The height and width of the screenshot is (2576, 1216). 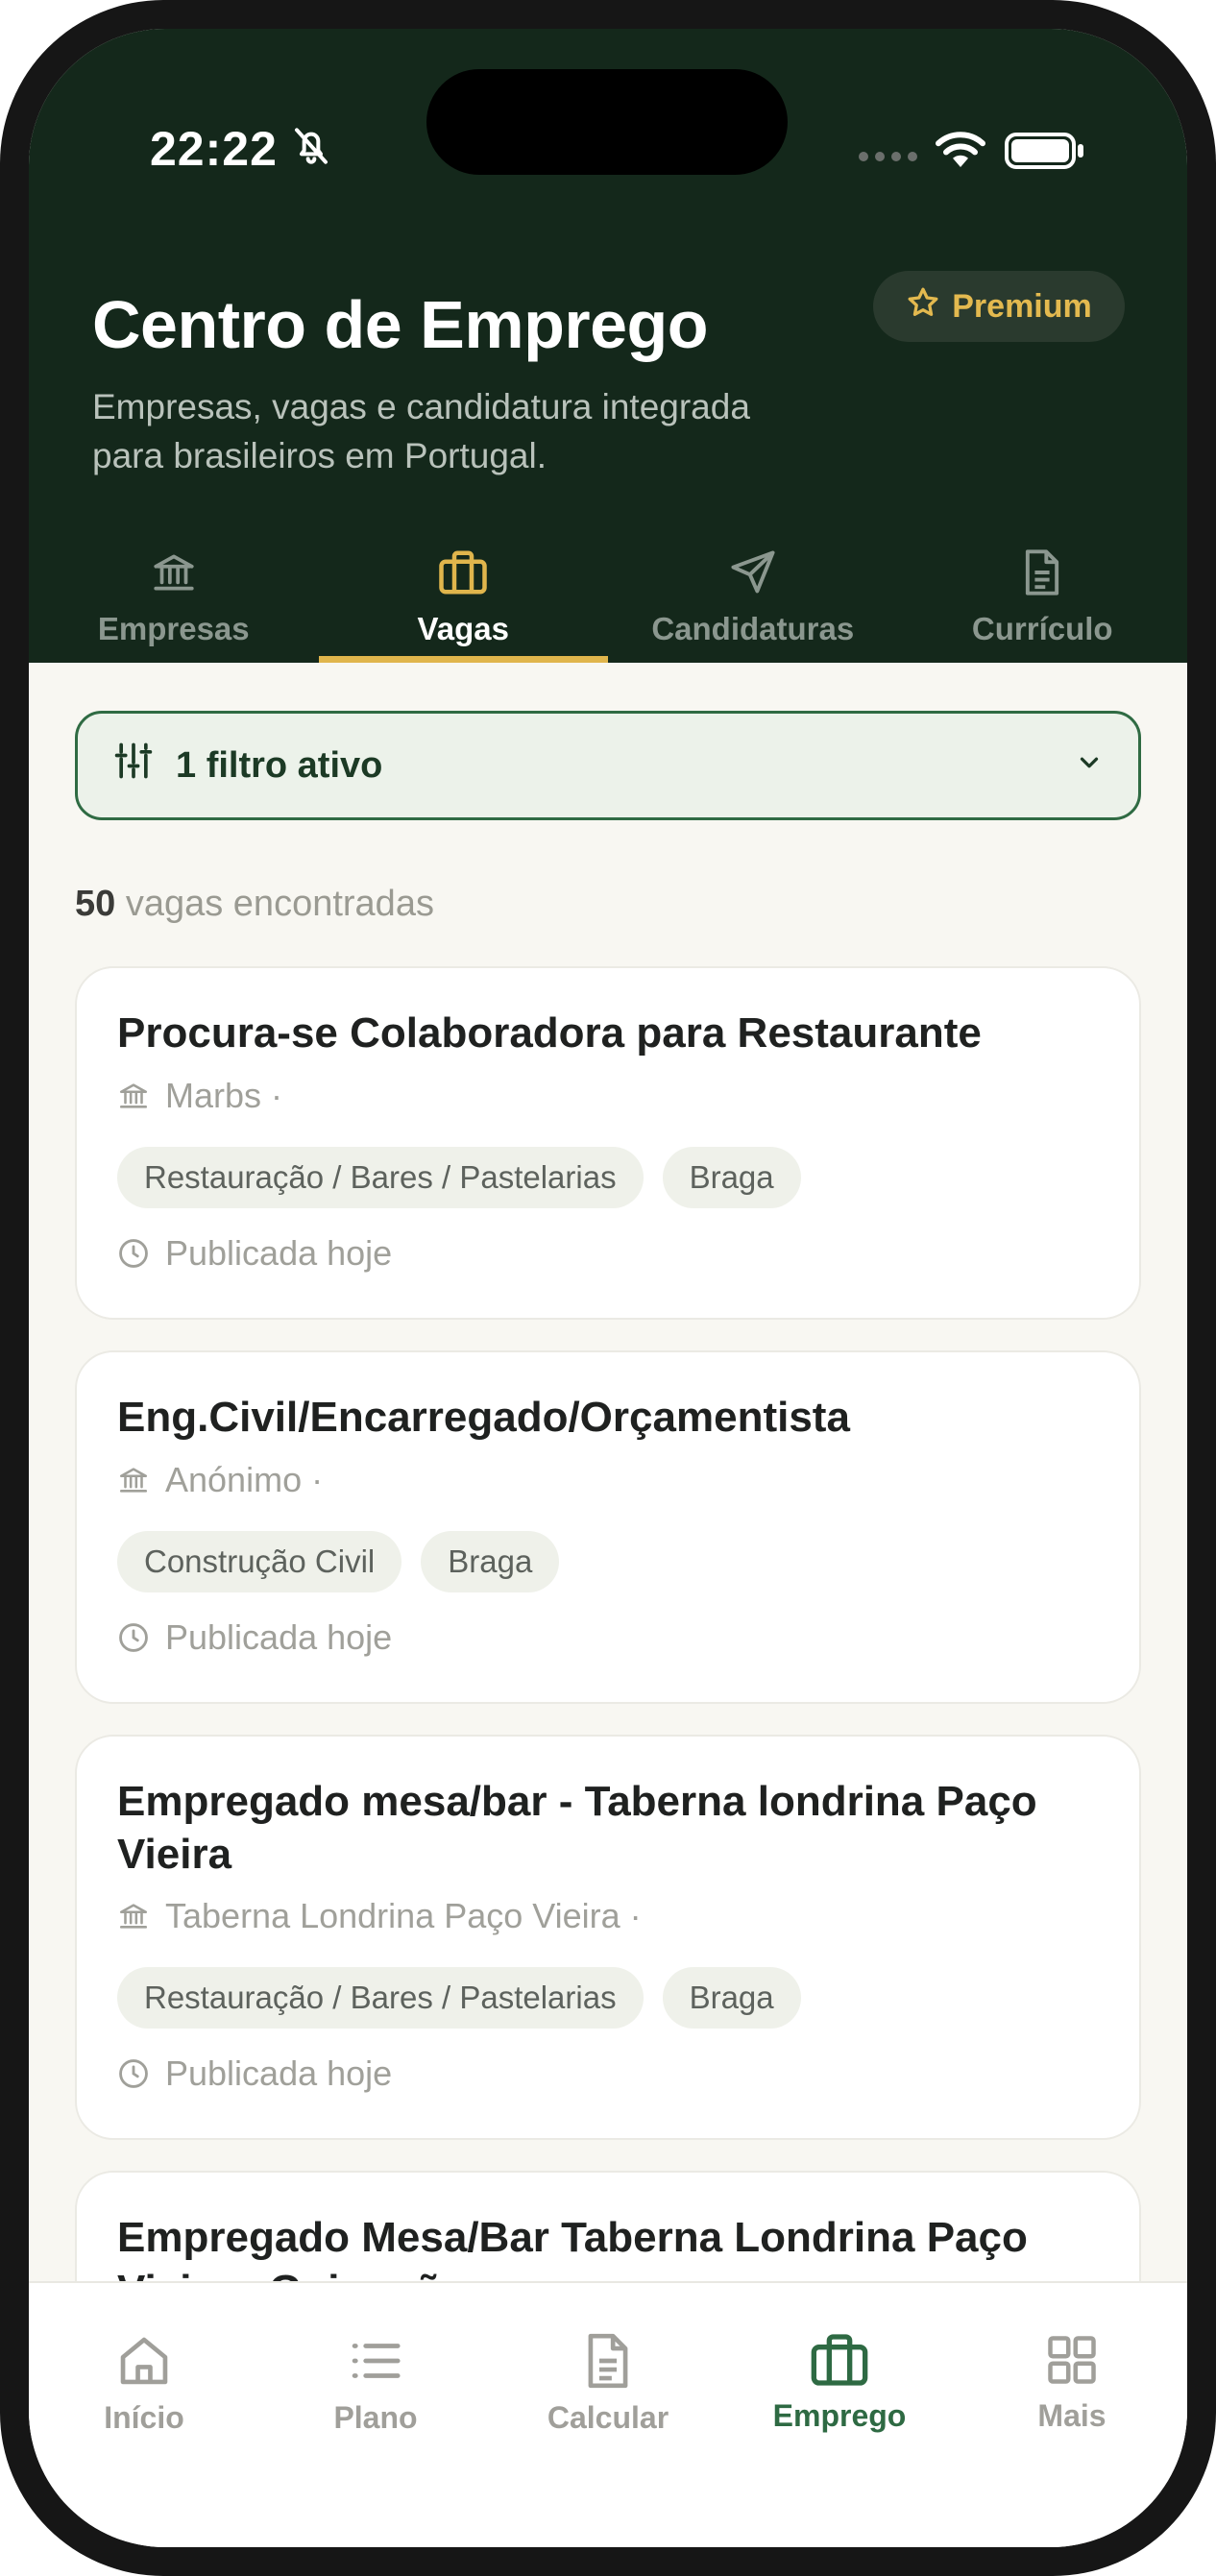 I want to click on tab-candidaturas: Candidaturas, so click(x=753, y=595).